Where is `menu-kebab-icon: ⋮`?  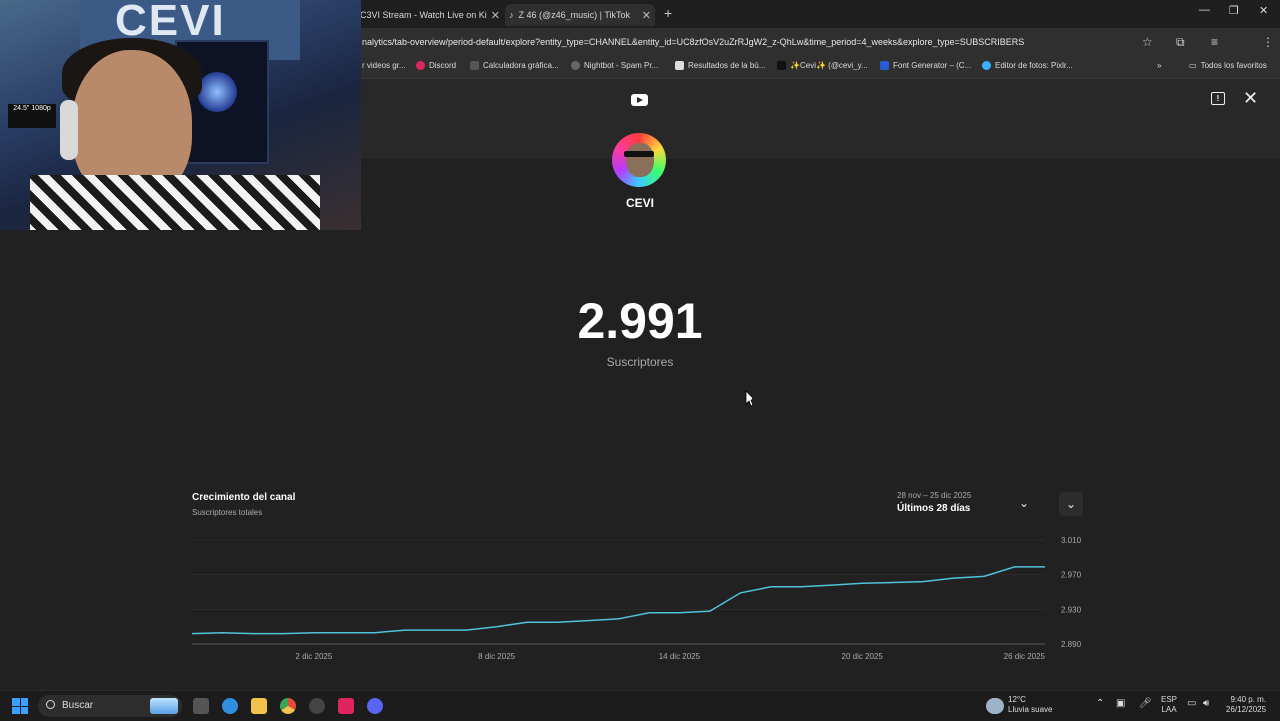 menu-kebab-icon: ⋮ is located at coordinates (1268, 42).